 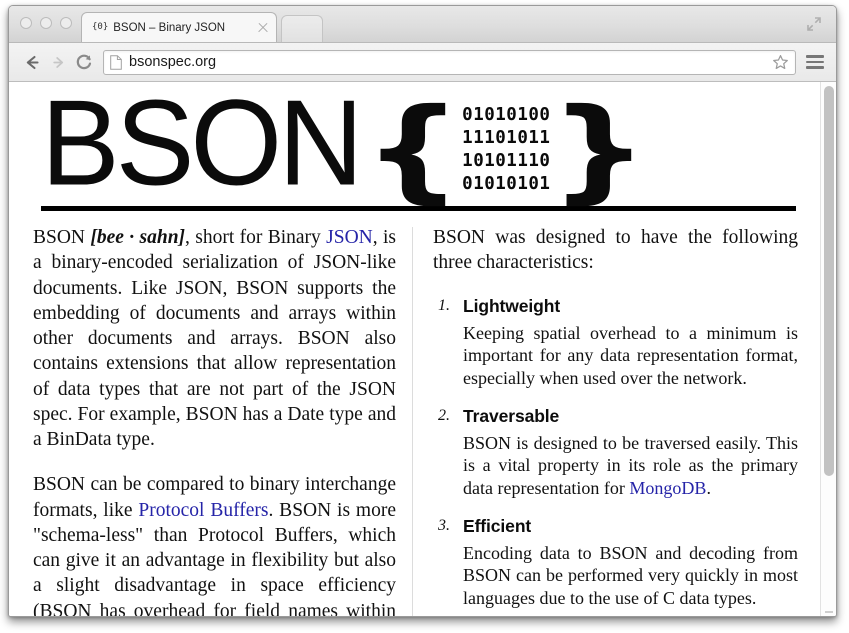 I want to click on binary-row: 01010101, so click(x=506, y=183).